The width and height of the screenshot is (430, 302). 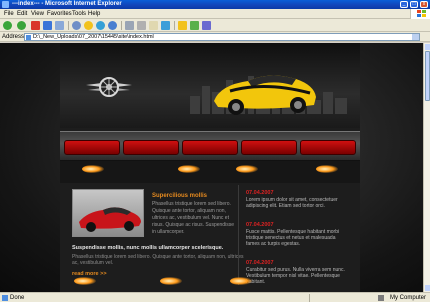 I want to click on page-status-icon, so click(x=5, y=298).